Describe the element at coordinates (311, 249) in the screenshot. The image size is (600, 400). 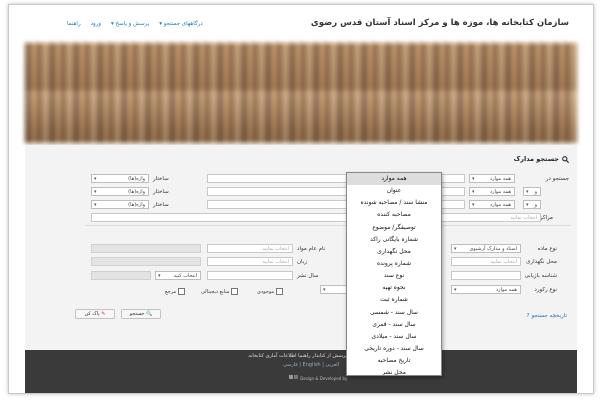
I see `material-name-label: نام عام مواد` at that location.